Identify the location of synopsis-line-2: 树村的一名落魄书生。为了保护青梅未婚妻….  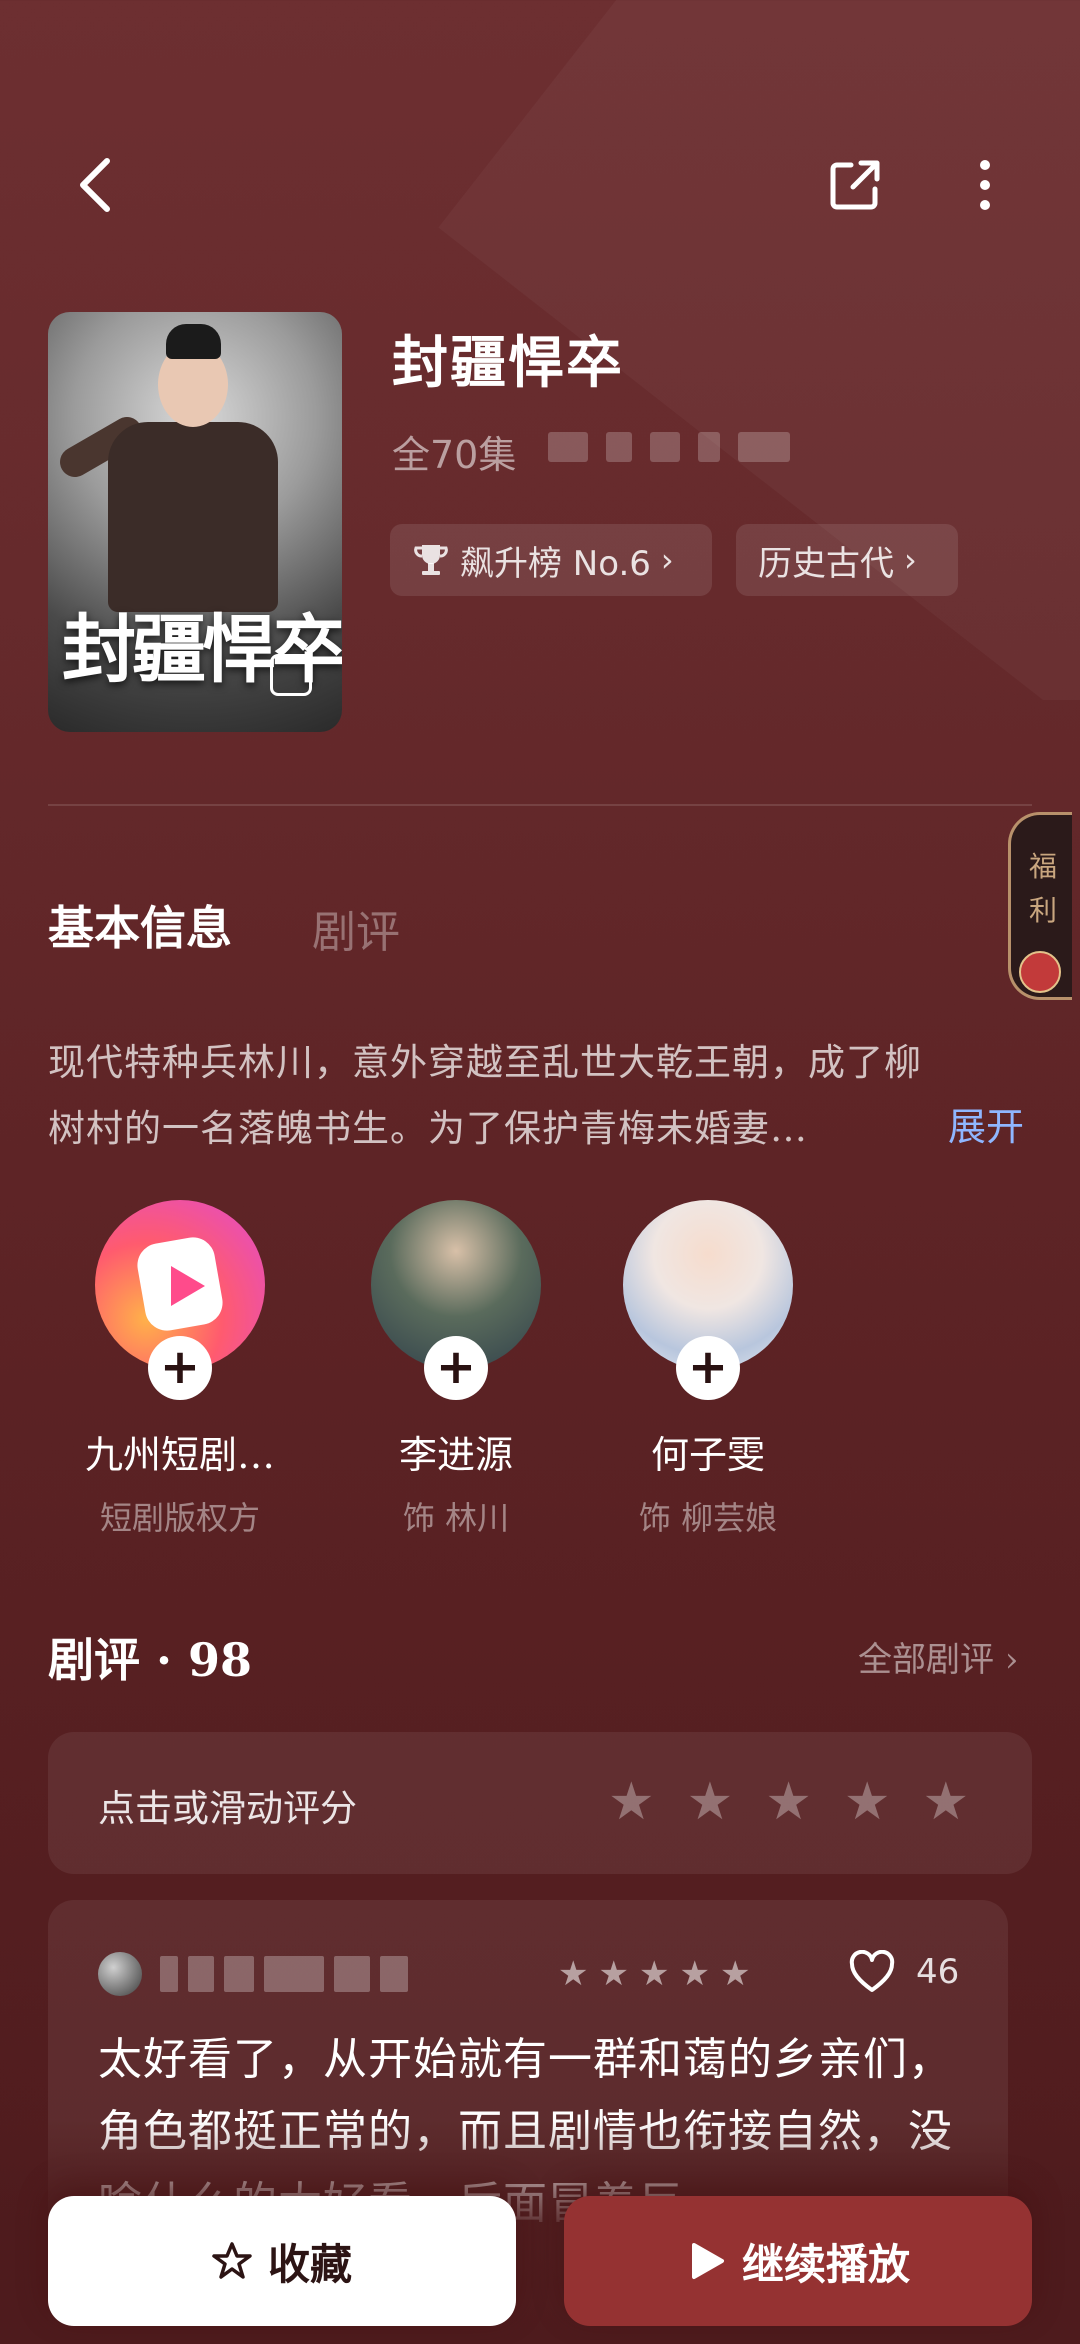
(428, 1128).